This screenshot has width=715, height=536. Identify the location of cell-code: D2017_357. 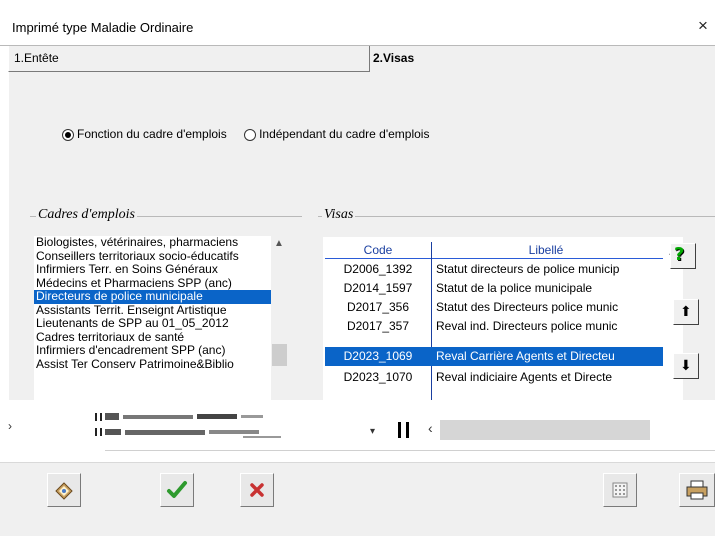
(378, 326).